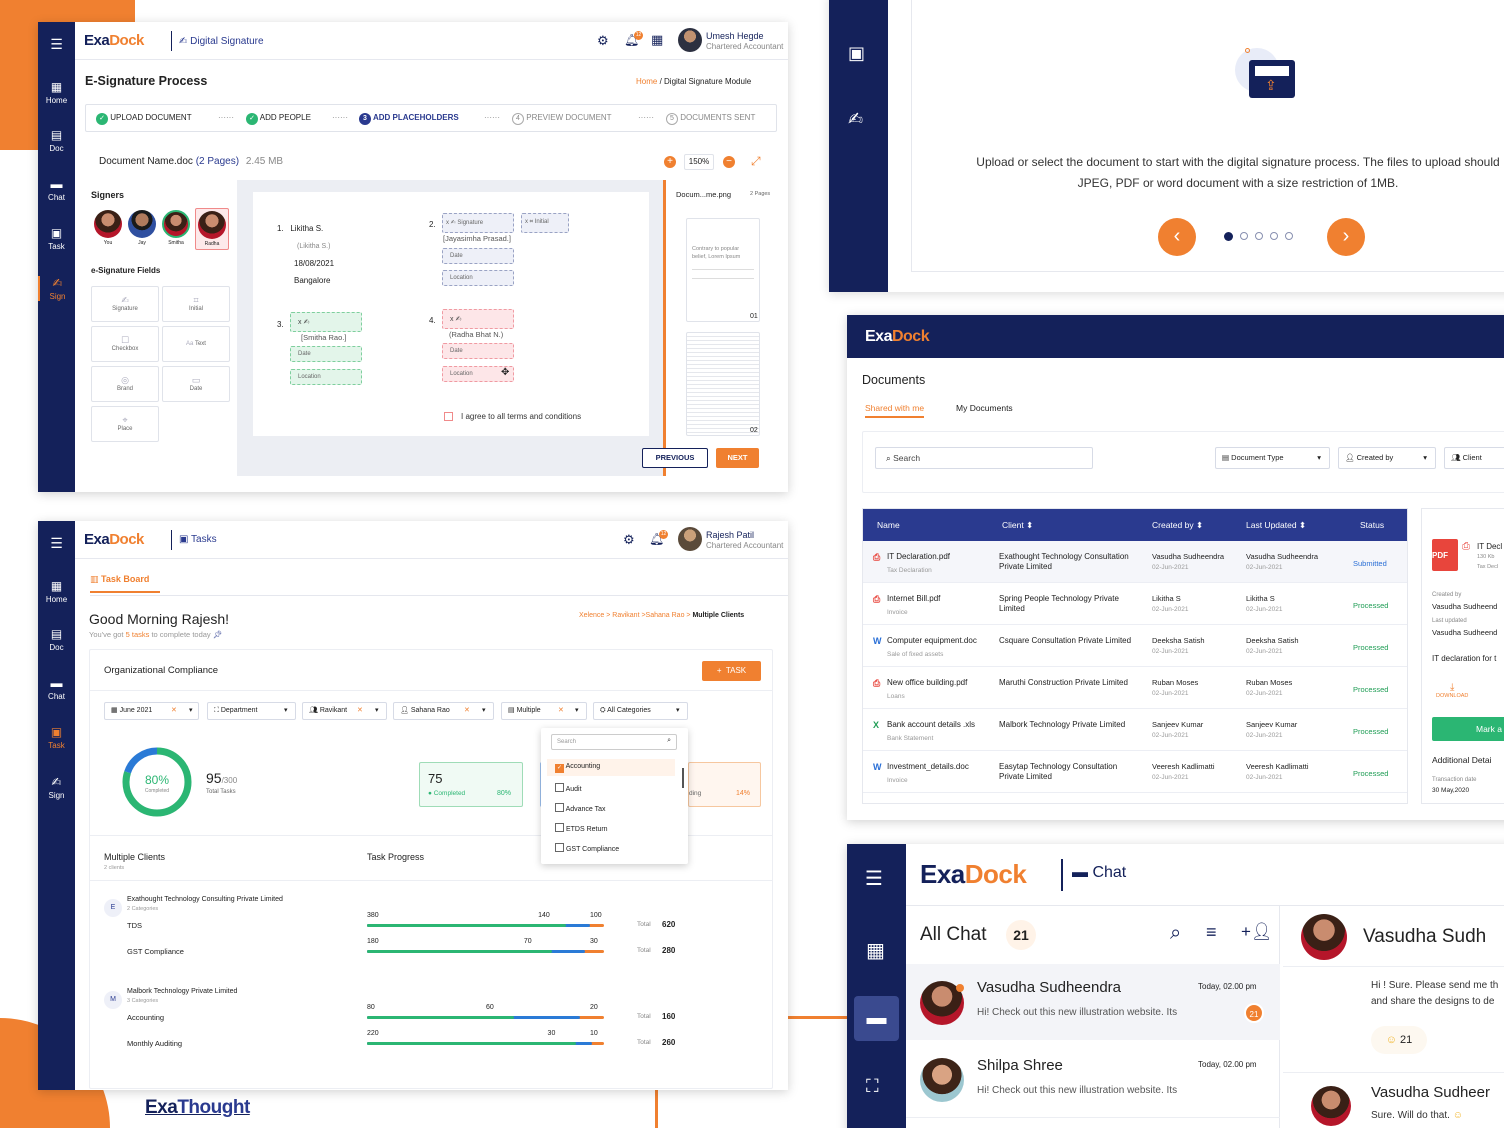 The height and width of the screenshot is (1128, 1504). I want to click on add-task-button: + TASK, so click(731, 671).